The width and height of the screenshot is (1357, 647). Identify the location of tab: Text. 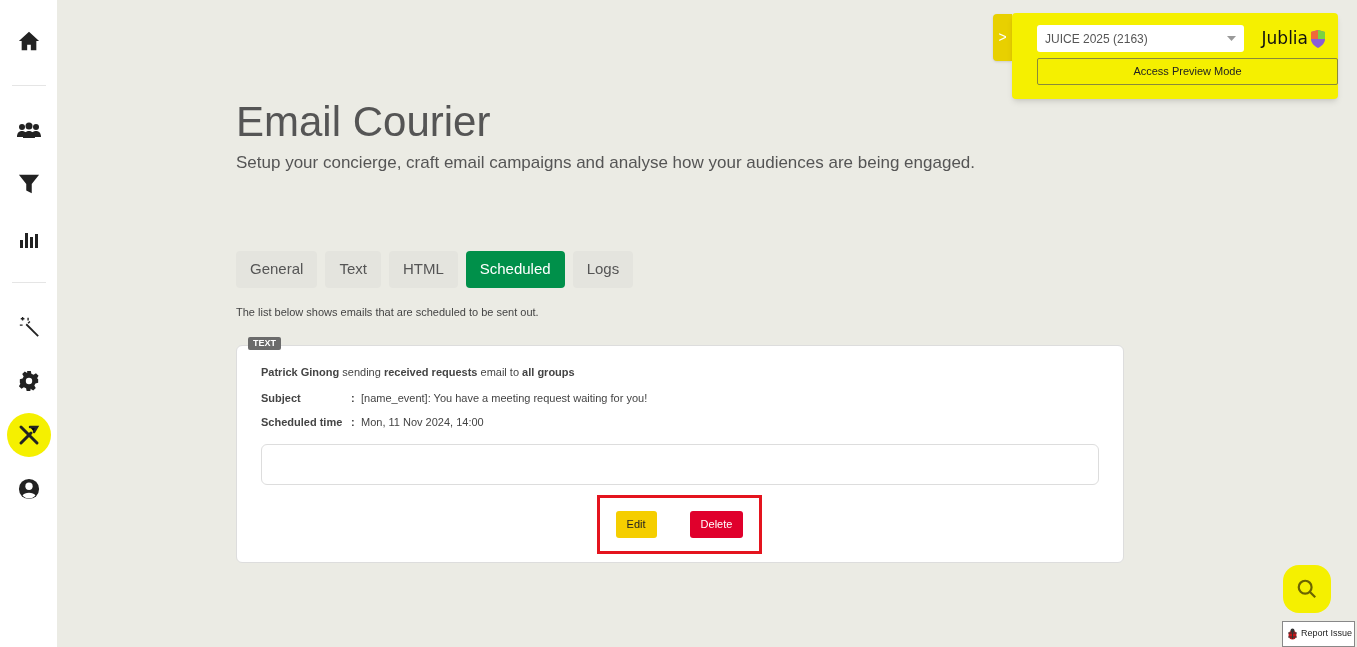
(353, 269).